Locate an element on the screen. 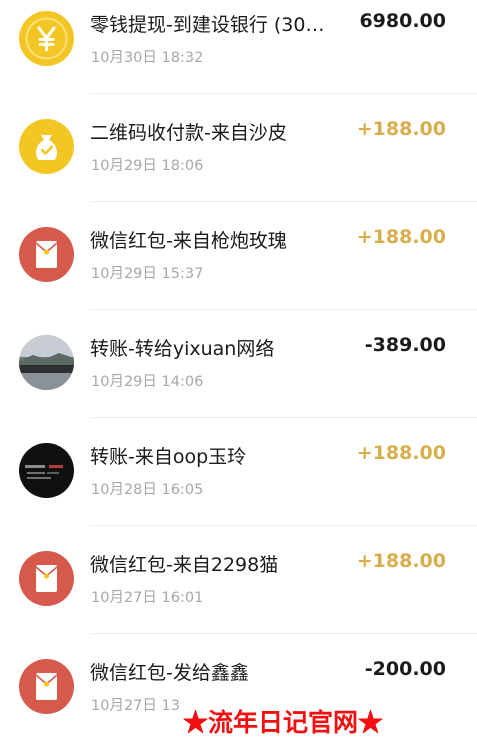 The height and width of the screenshot is (754, 477). transaction-title: 二维码收付款-来自沙皮 is located at coordinates (188, 133).